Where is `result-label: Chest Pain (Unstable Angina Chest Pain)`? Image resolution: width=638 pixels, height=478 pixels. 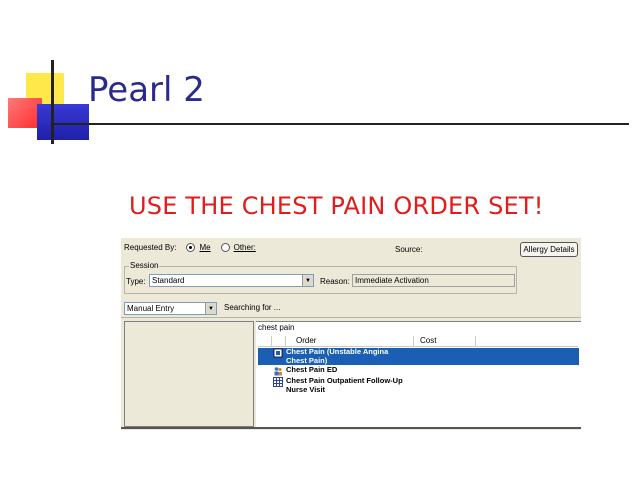
result-label: Chest Pain (Unstable Angina Chest Pain) is located at coordinates (337, 356).